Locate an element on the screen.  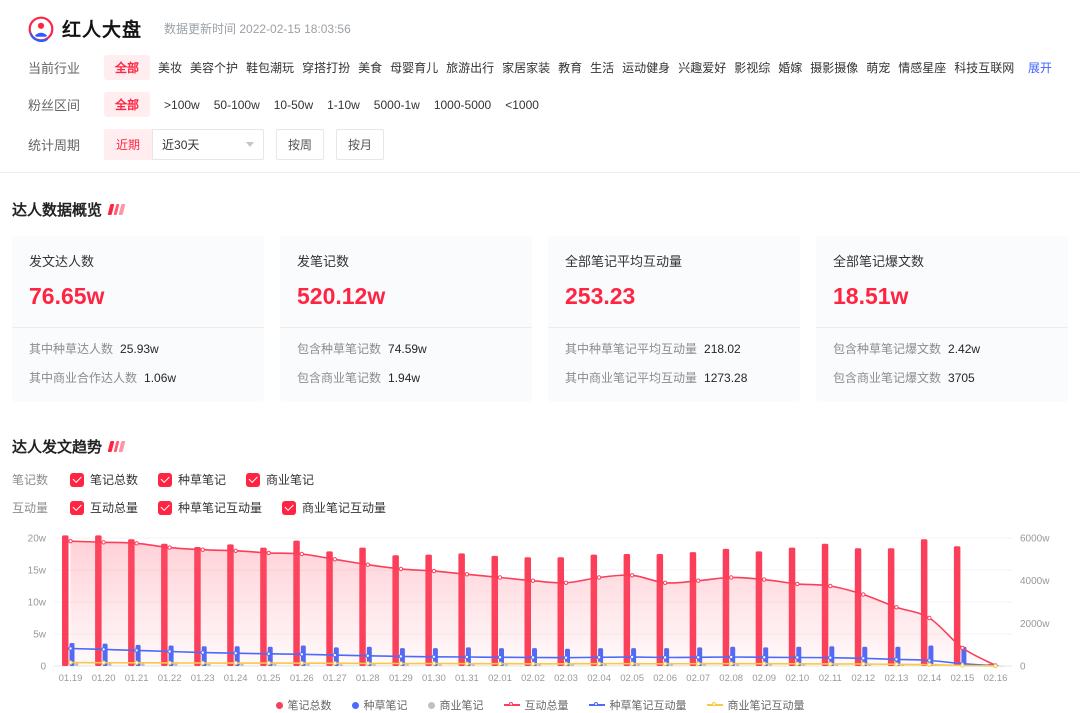
svg-text: 02.10 is located at coordinates (797, 678).